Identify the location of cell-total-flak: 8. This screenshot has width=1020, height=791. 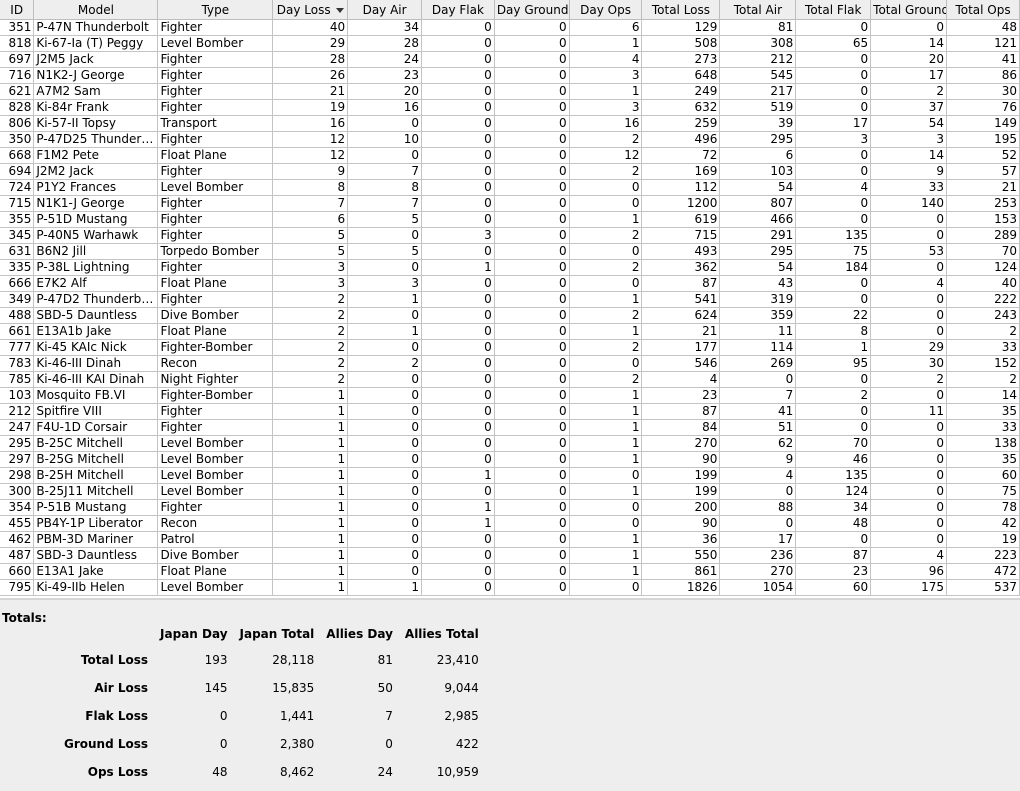
(833, 331).